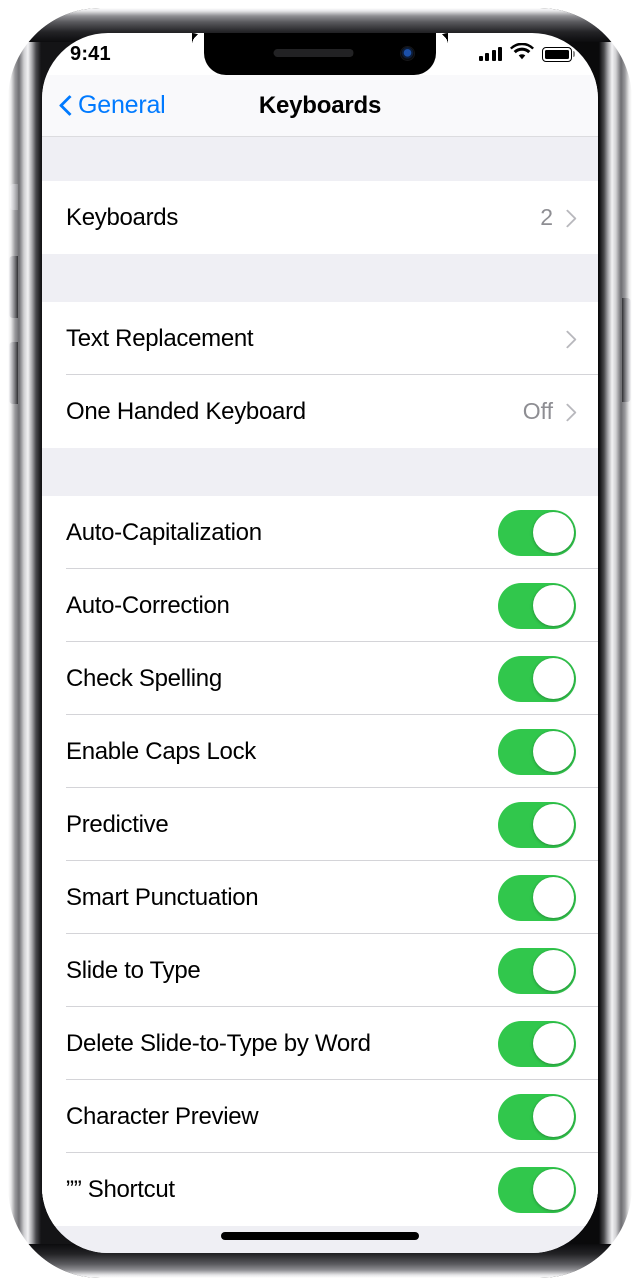  What do you see at coordinates (320, 106) in the screenshot?
I see `navigation-bar: General Keyboards` at bounding box center [320, 106].